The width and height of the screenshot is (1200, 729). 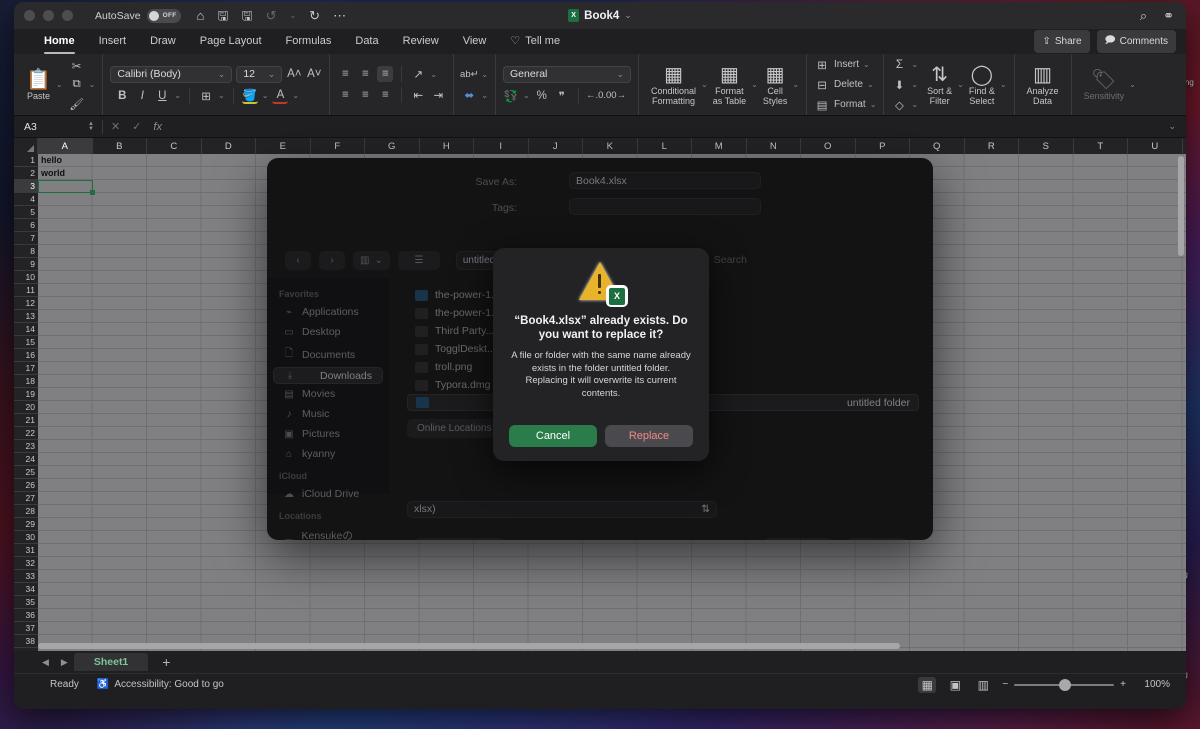 What do you see at coordinates (206, 96) in the screenshot?
I see `borders-icon: ⊞` at bounding box center [206, 96].